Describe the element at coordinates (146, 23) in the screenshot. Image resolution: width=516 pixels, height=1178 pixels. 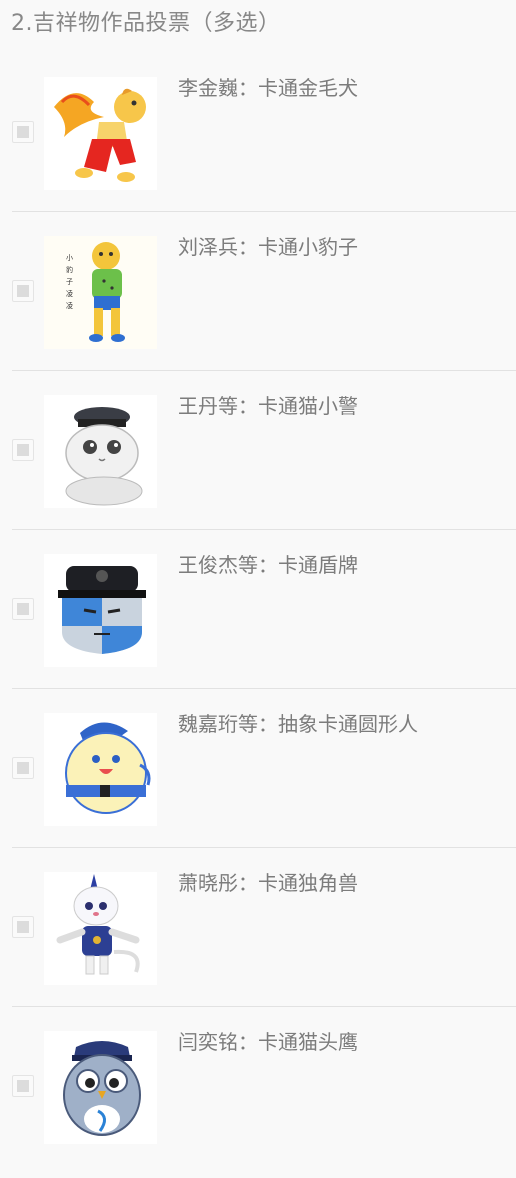
I see `question-title: 2.吉祥物作品投票（多选）` at that location.